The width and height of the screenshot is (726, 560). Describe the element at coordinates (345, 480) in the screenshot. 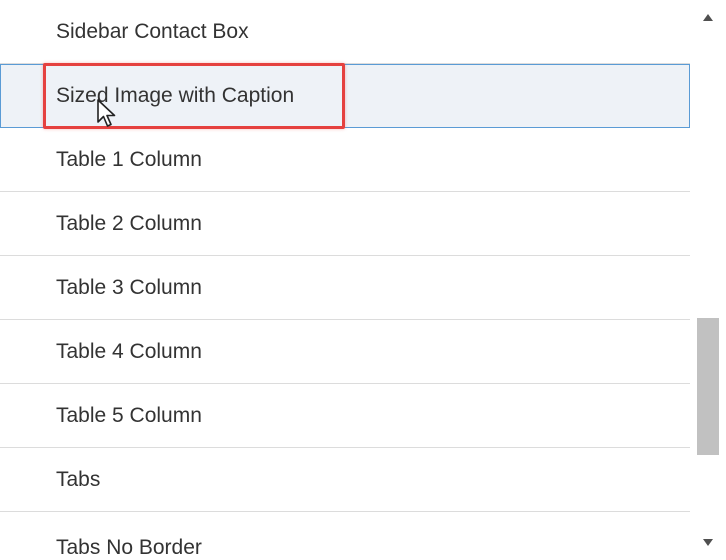

I see `list-item-tabs: Tabs` at that location.